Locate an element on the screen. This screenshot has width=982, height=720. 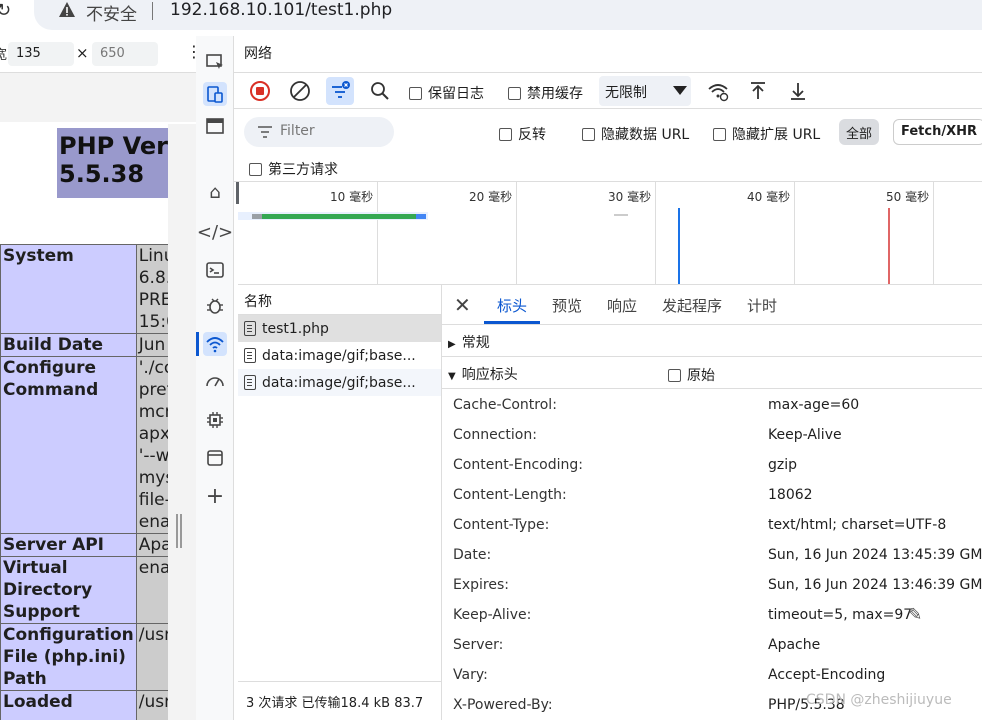
tab-initiator: 发起程序 is located at coordinates (692, 305).